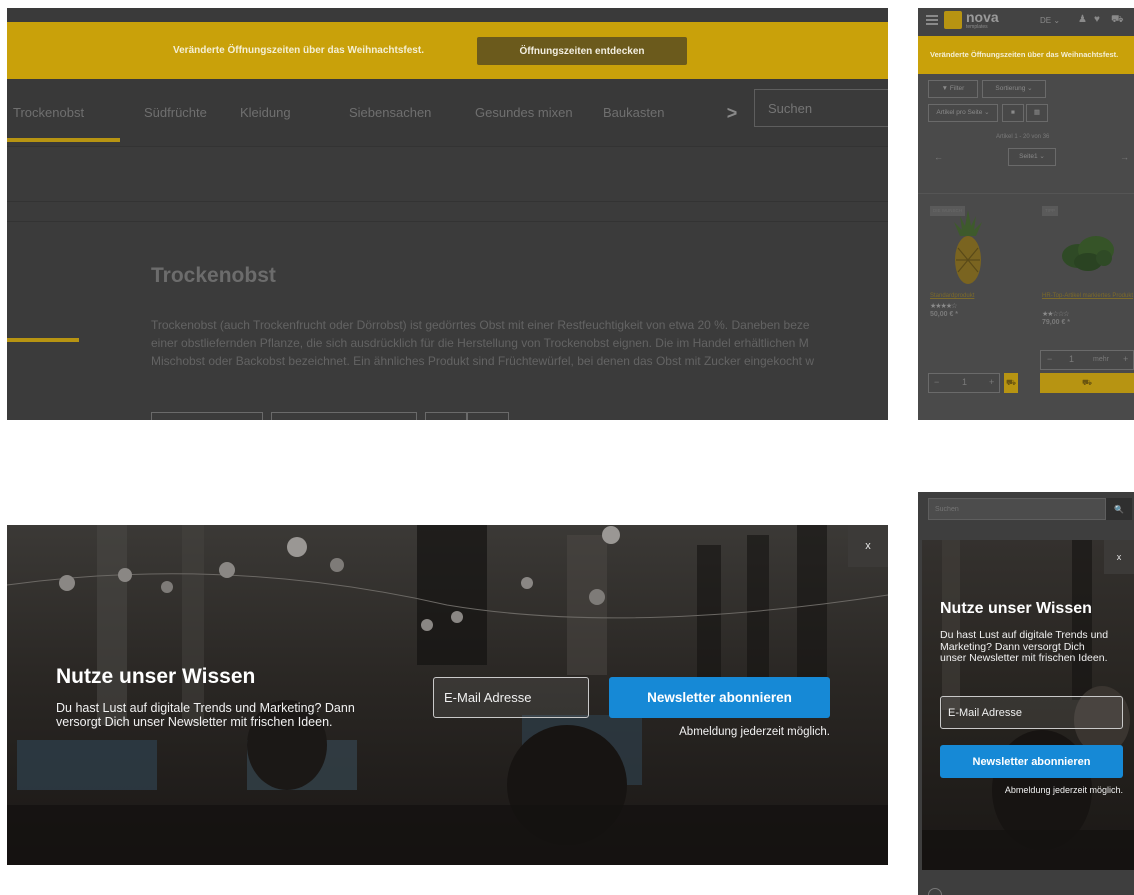 The image size is (1134, 895). What do you see at coordinates (1087, 360) in the screenshot?
I see `quantity-stepper: − 1 mehr +` at bounding box center [1087, 360].